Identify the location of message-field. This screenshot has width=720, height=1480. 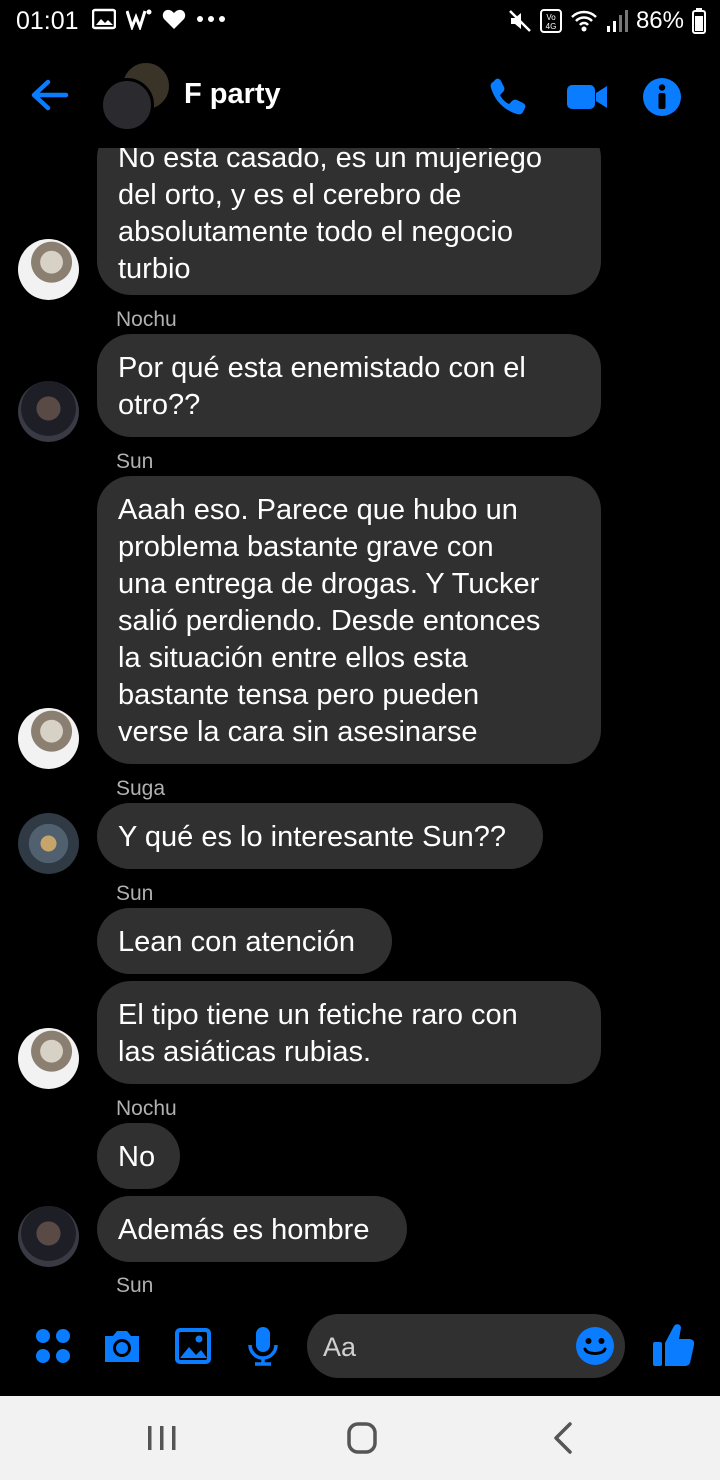
(466, 1346).